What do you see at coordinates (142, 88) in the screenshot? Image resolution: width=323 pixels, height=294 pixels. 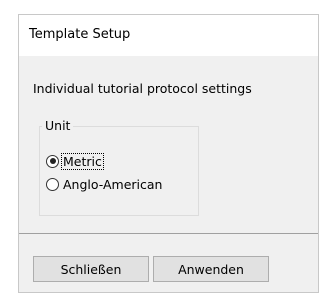 I see `dialog-description: Individual tutorial protocol settings` at bounding box center [142, 88].